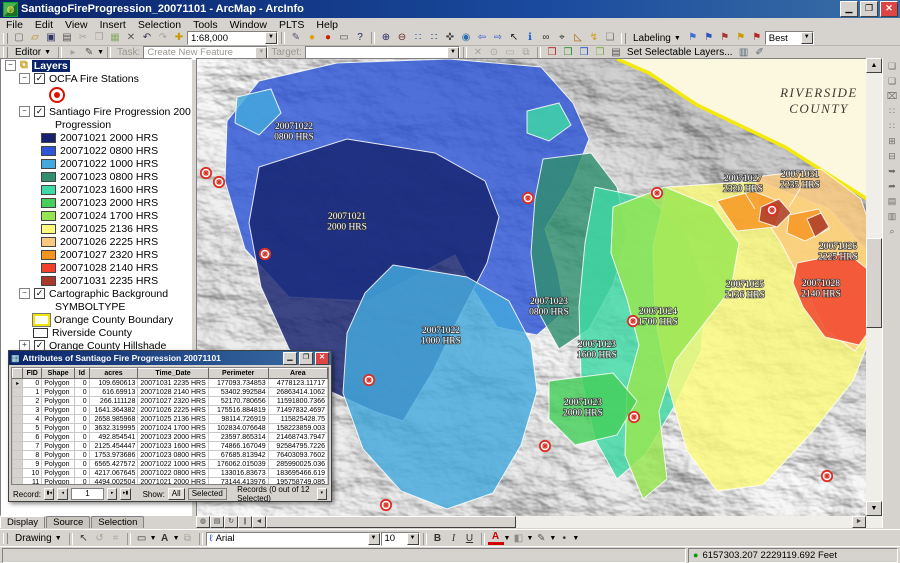 Image resolution: width=900 pixels, height=563 pixels. What do you see at coordinates (207, 494) in the screenshot?
I see `show-selected-button: Selected` at bounding box center [207, 494].